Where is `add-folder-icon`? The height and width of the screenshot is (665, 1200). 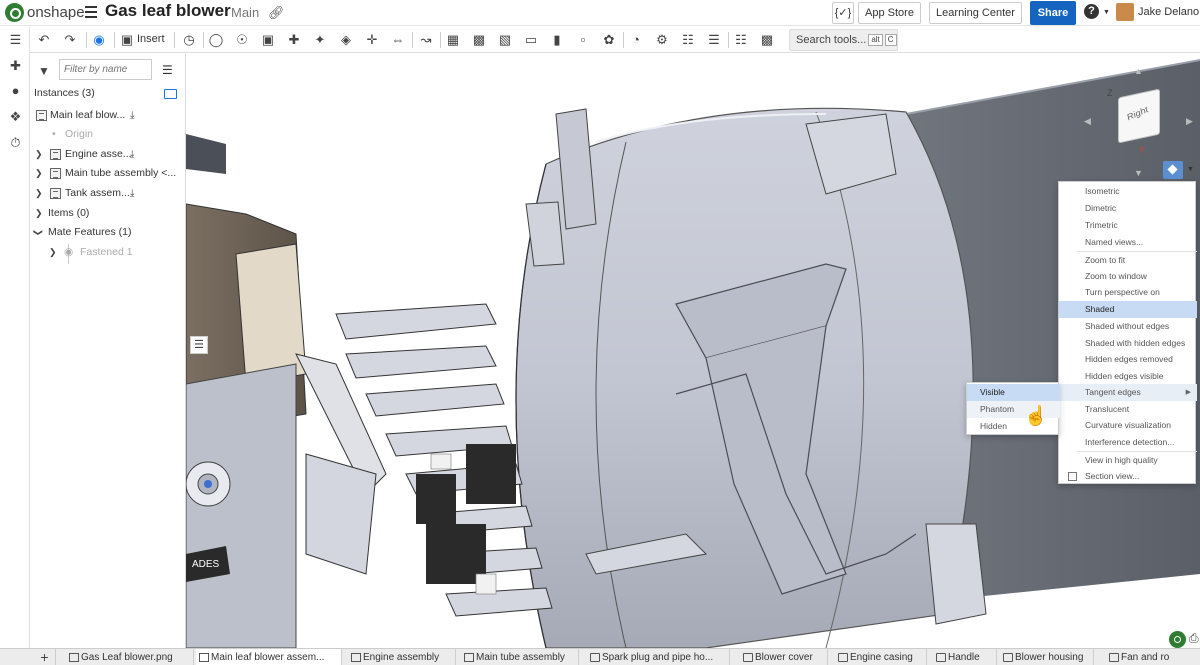 add-folder-icon is located at coordinates (170, 94).